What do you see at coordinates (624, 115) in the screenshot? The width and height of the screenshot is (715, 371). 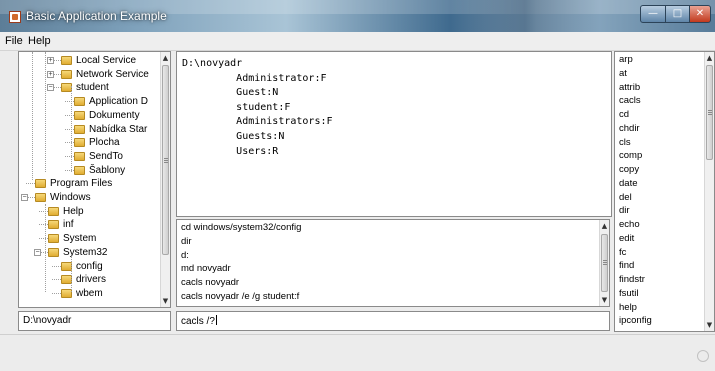 I see `command-list-item: cd` at bounding box center [624, 115].